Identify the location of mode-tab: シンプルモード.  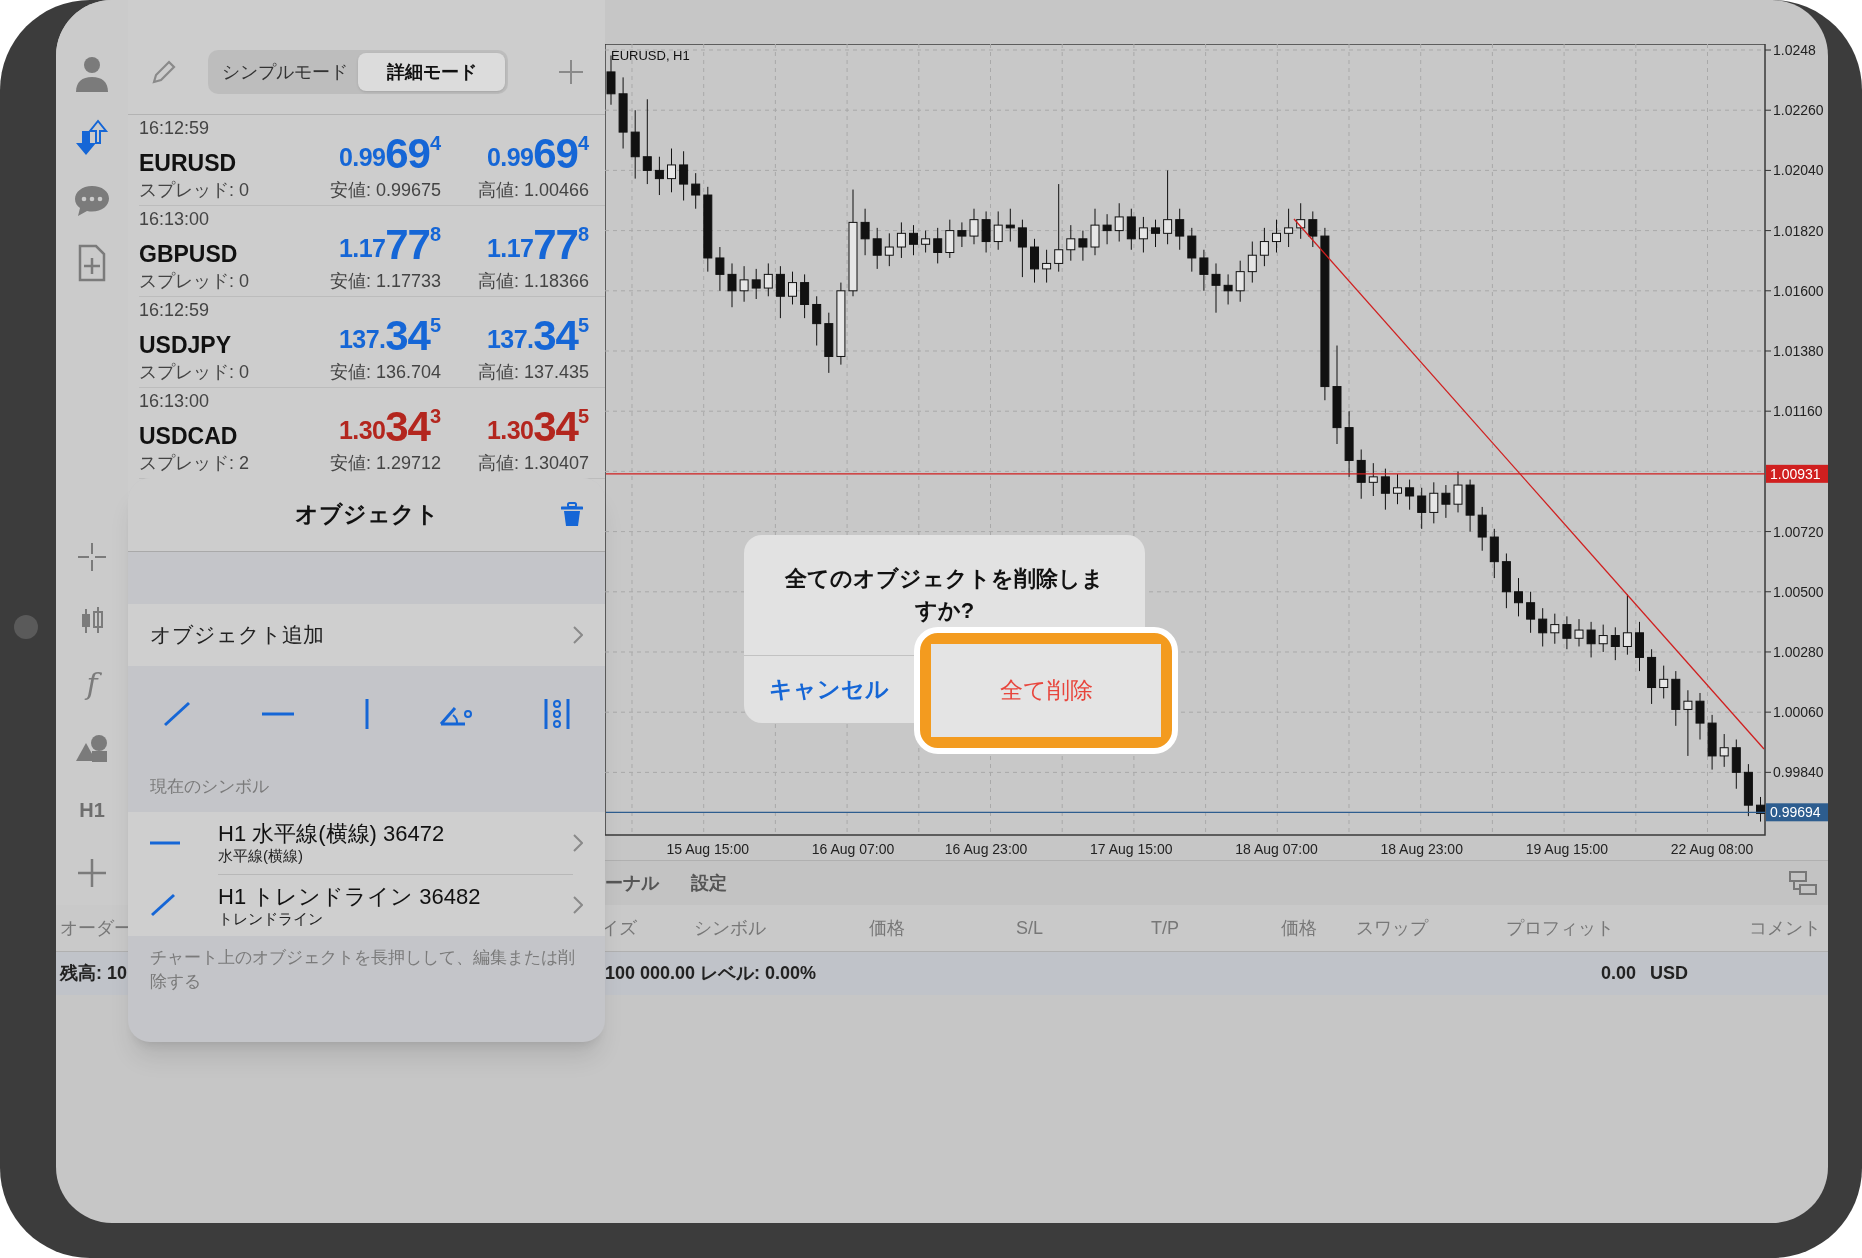
(284, 72).